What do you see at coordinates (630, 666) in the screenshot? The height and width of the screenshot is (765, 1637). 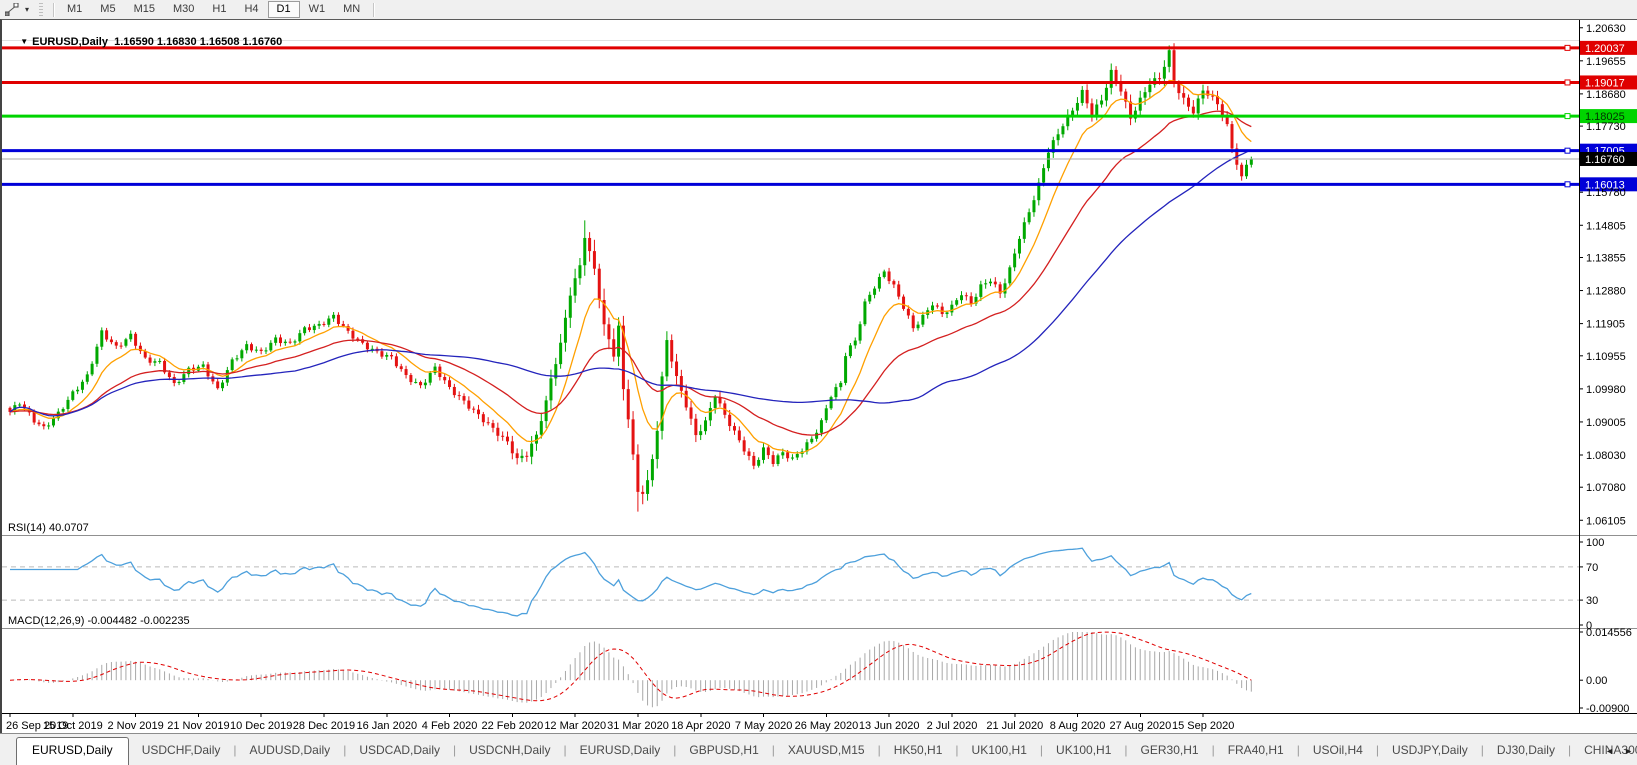 I see `macd-signal-line` at bounding box center [630, 666].